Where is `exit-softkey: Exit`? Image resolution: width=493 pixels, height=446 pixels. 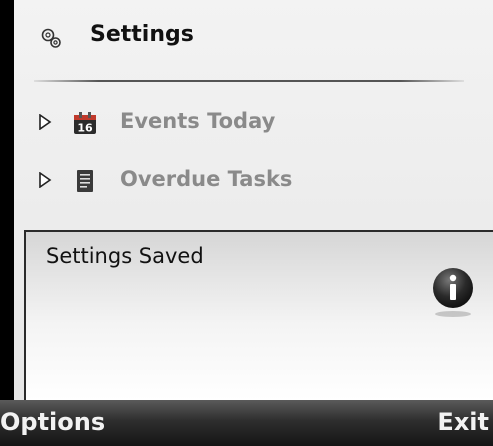
exit-softkey: Exit is located at coordinates (463, 422).